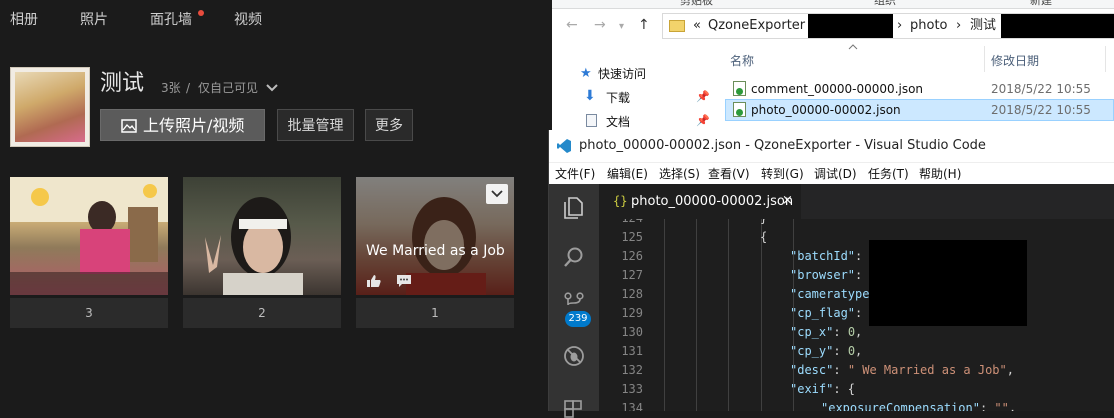 The height and width of the screenshot is (418, 1114). Describe the element at coordinates (644, 25) in the screenshot. I see `up-arrow-icon: ↑` at that location.